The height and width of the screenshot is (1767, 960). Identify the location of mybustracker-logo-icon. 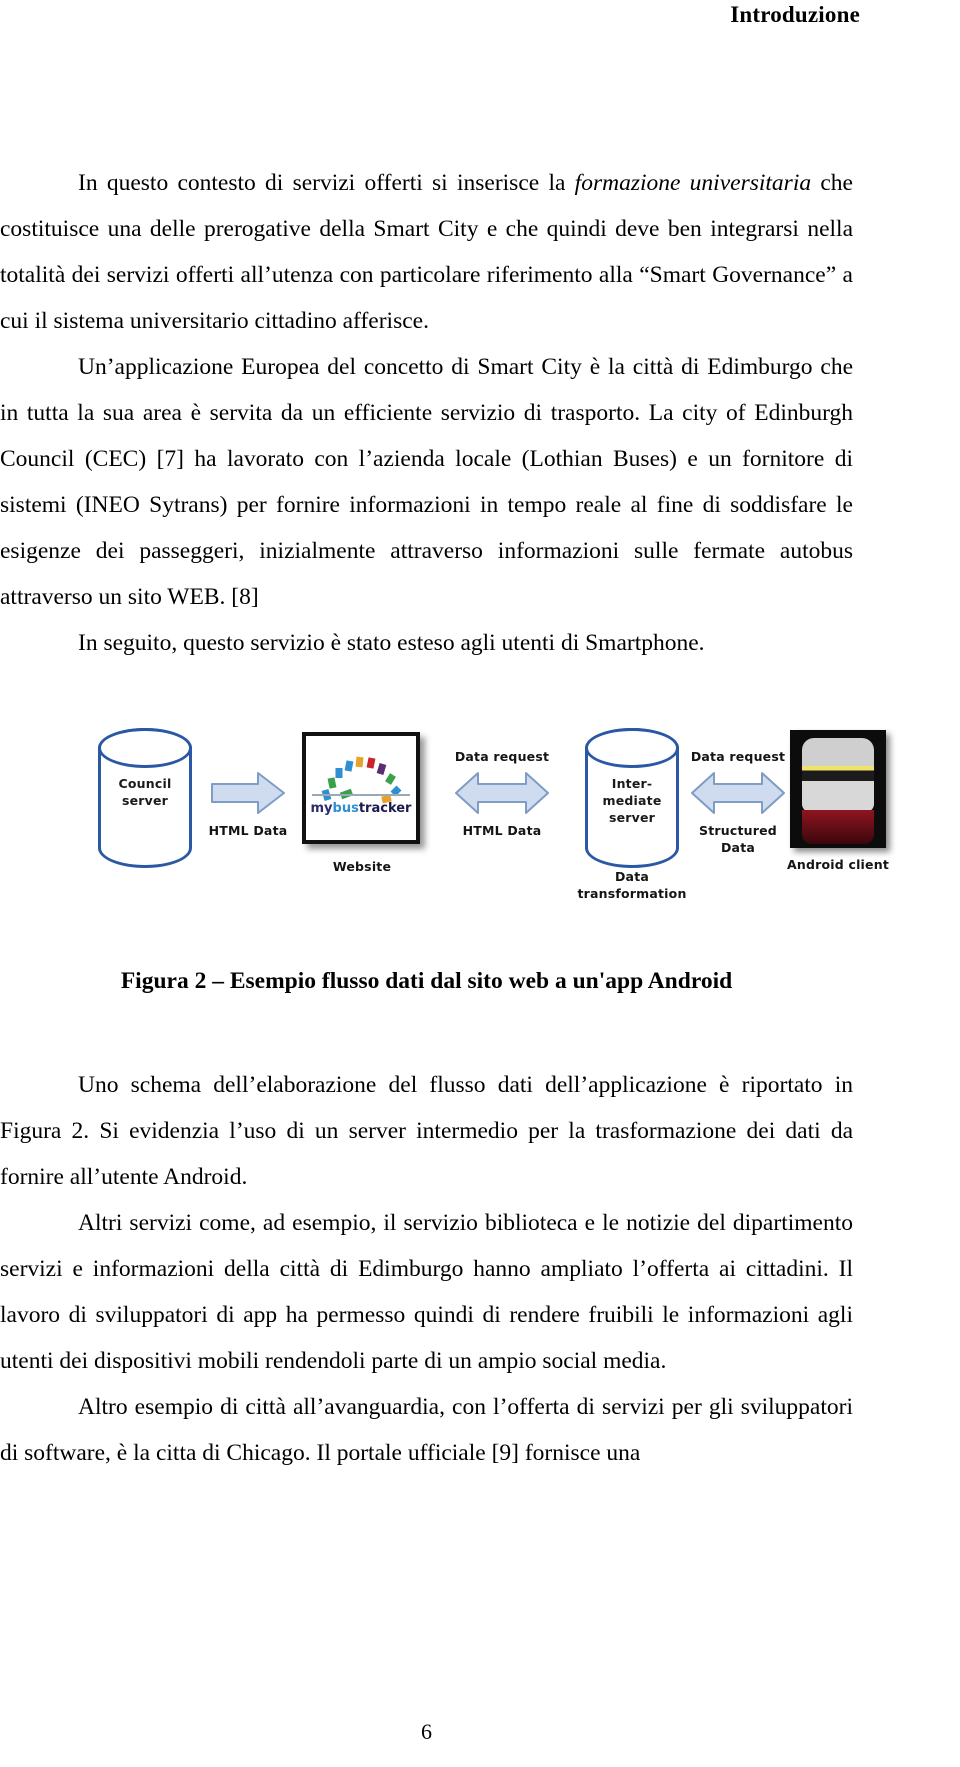
(361, 778).